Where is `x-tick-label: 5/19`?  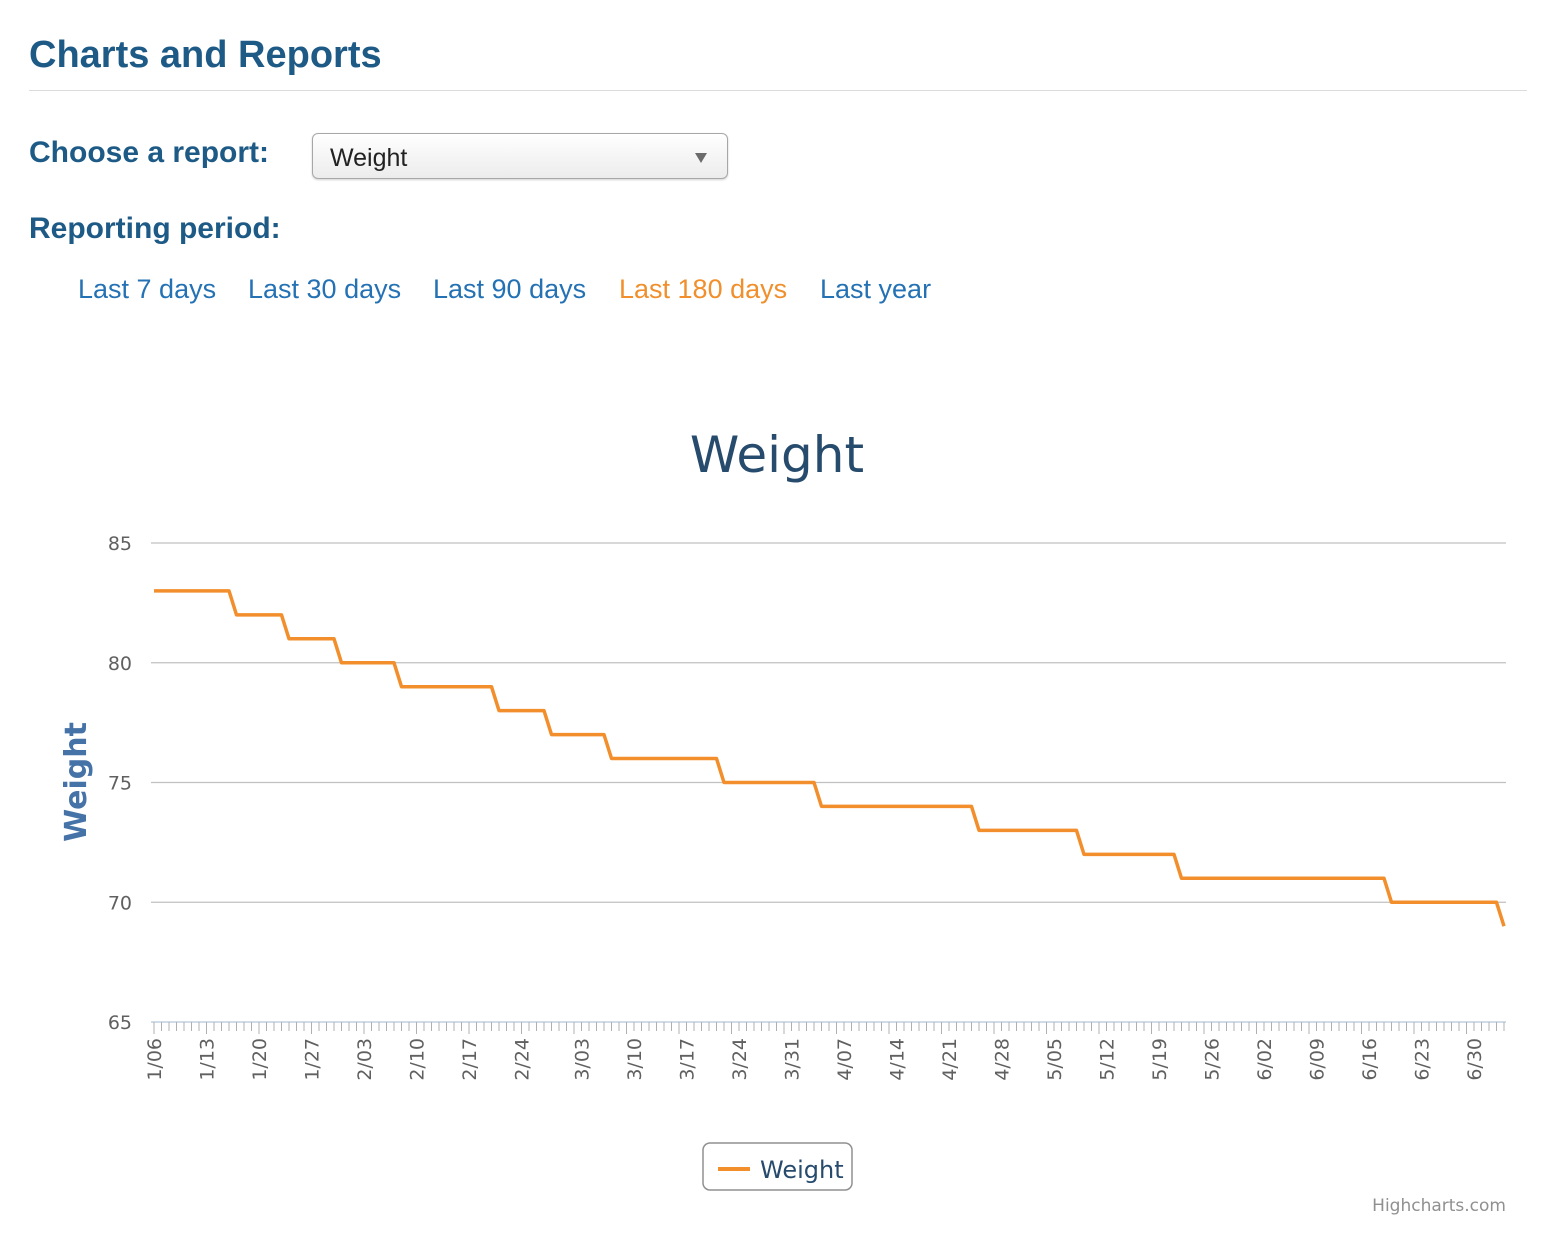
x-tick-label: 5/19 is located at coordinates (1160, 1059).